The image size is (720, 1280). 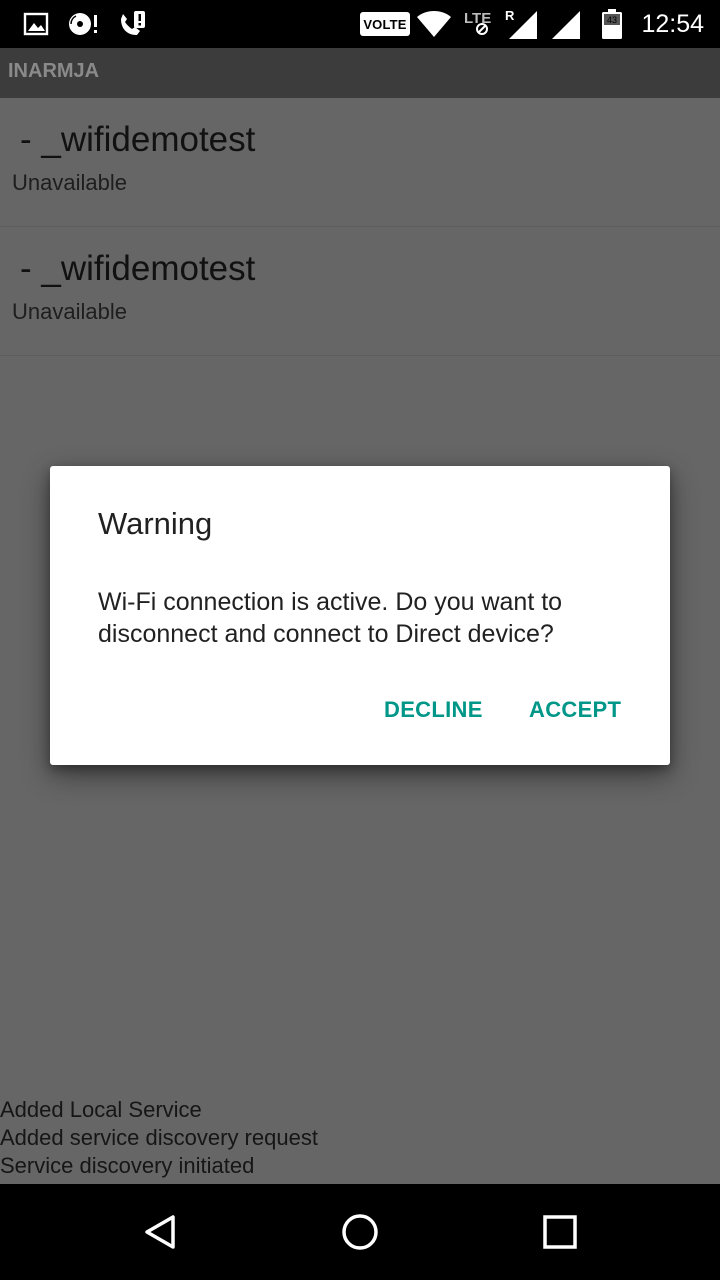 I want to click on log-line: Added Local Service, so click(x=101, y=1109).